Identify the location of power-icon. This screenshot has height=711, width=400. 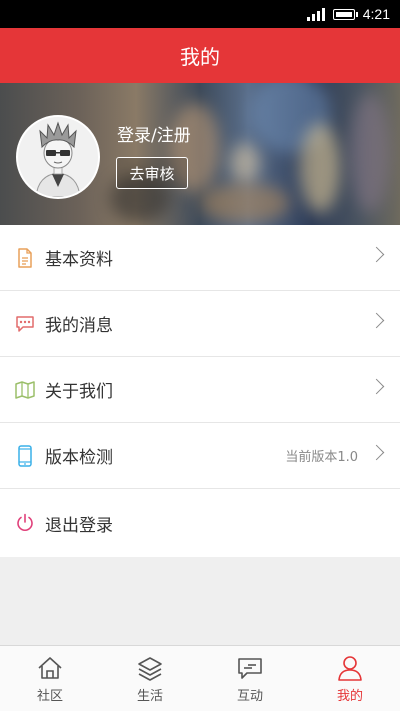
(25, 523).